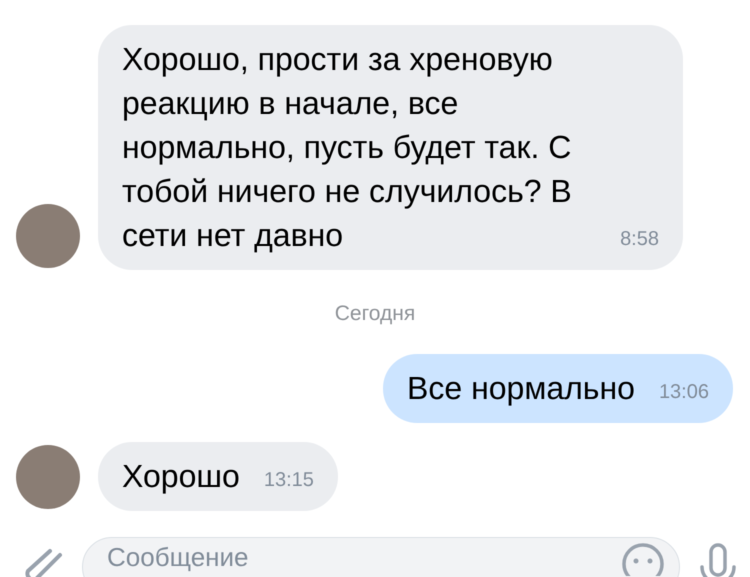 The height and width of the screenshot is (577, 750). I want to click on date-separator: Сегодня, so click(375, 314).